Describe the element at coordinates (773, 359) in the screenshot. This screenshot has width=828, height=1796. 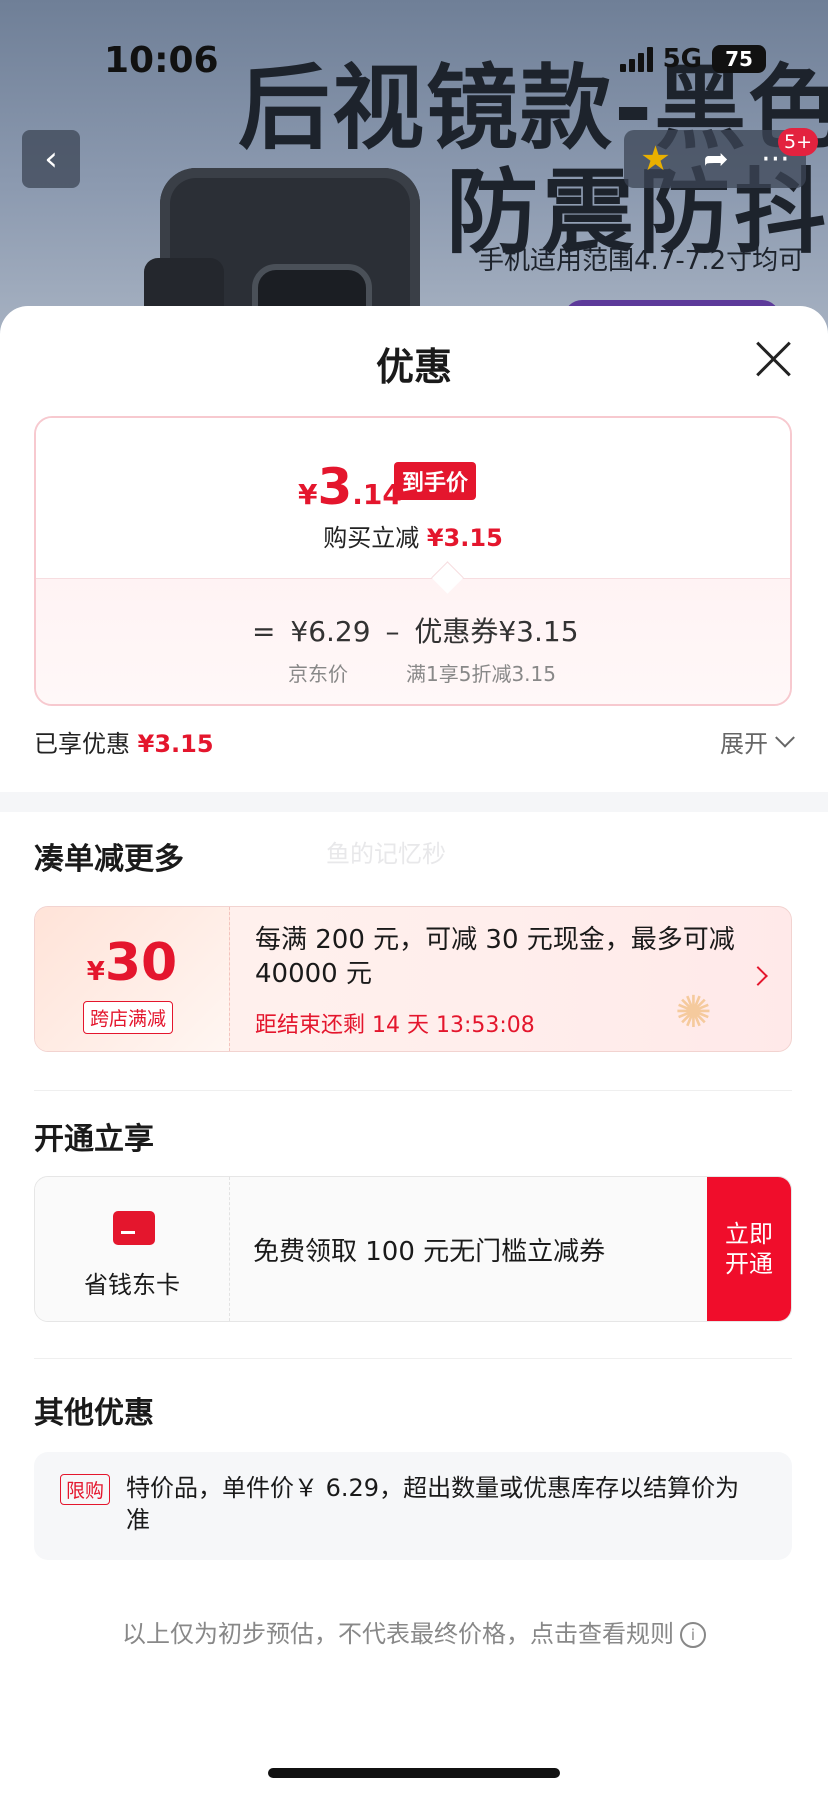
I see `close-icon` at that location.